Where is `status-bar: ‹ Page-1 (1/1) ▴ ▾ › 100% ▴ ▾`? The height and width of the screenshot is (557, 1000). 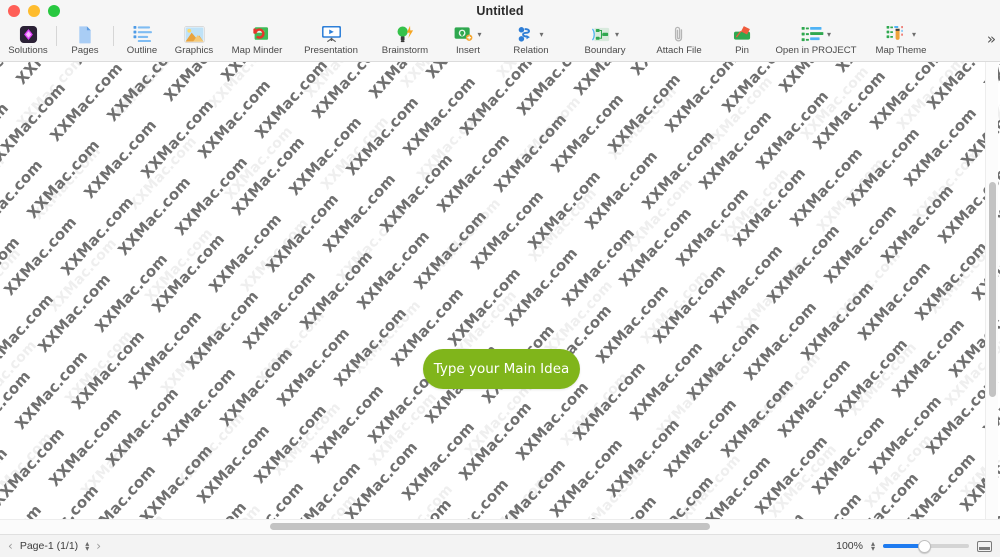 status-bar: ‹ Page-1 (1/1) ▴ ▾ › 100% ▴ ▾ is located at coordinates (500, 545).